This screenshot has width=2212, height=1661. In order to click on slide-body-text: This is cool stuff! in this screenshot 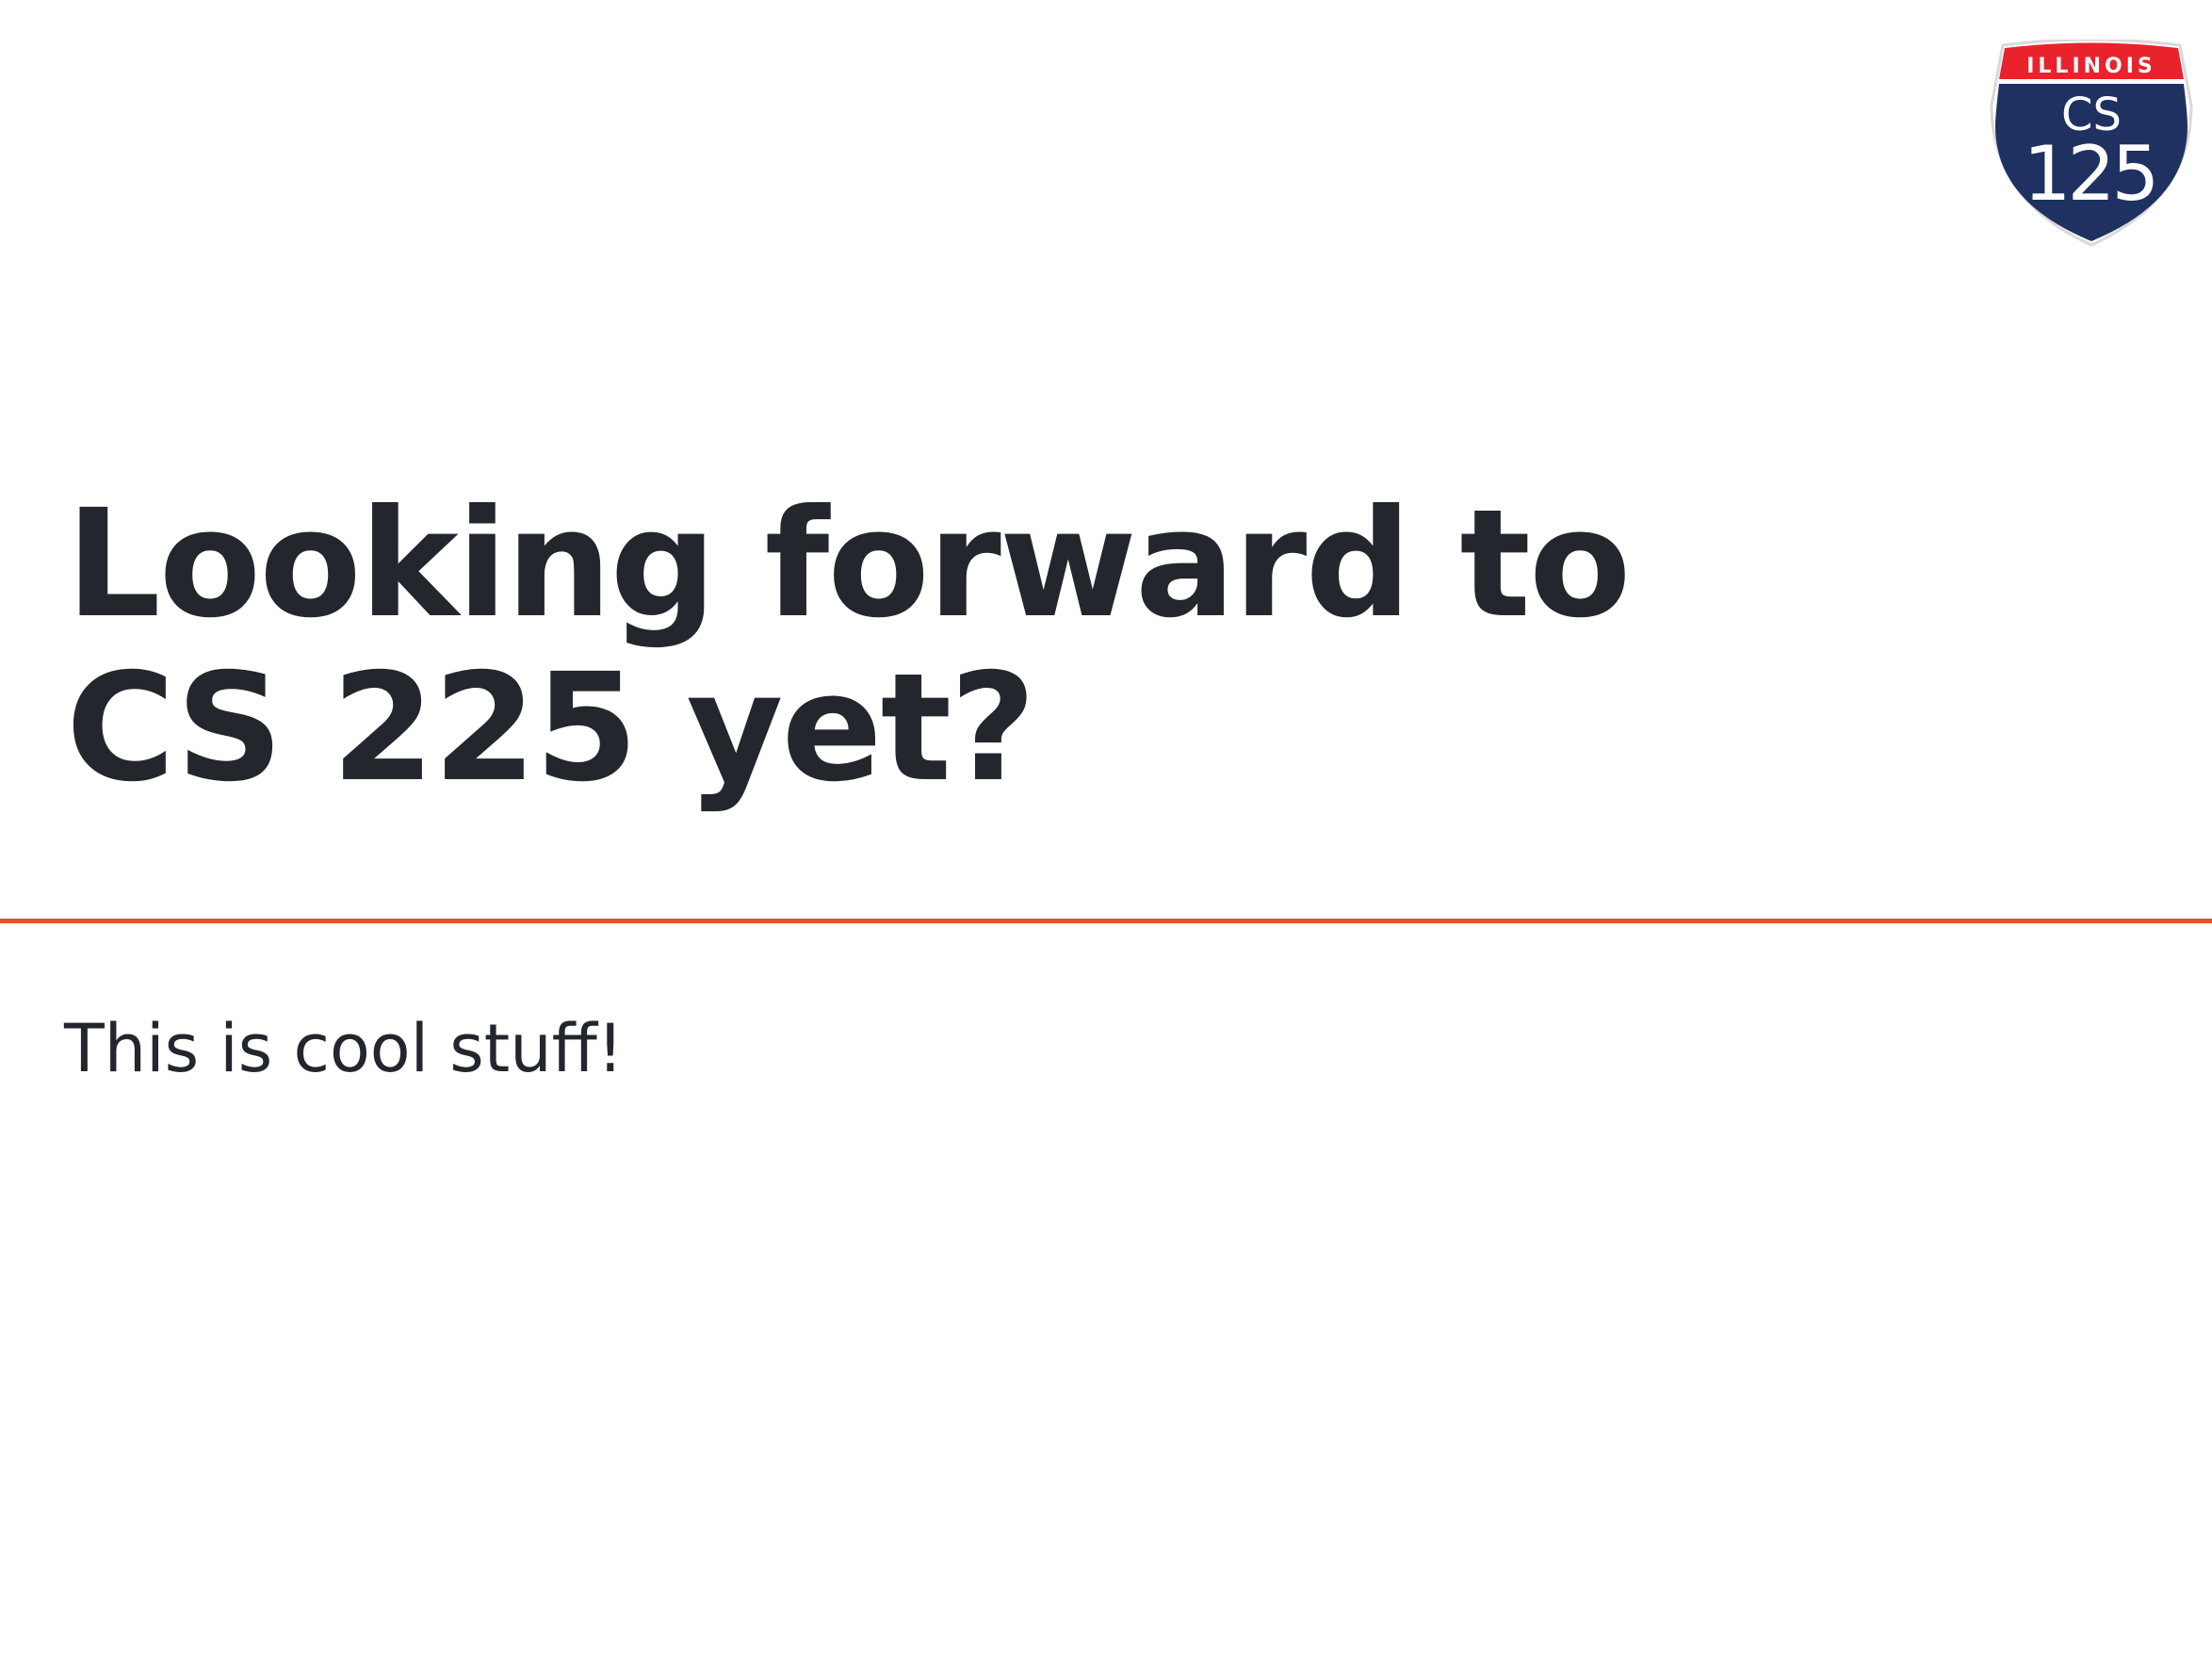, I will do `click(344, 1048)`.